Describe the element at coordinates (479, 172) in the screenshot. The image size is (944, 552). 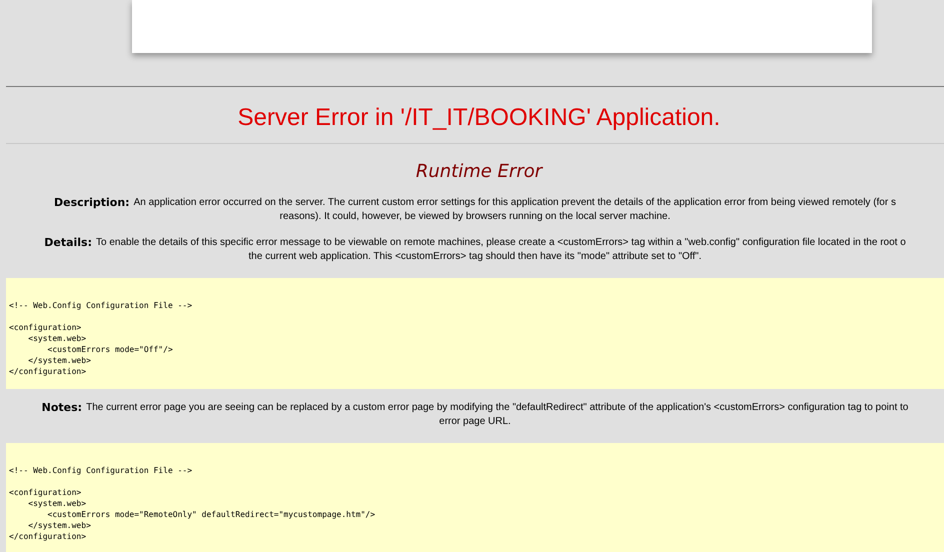
I see `error-subtitle: Runtime Error` at that location.